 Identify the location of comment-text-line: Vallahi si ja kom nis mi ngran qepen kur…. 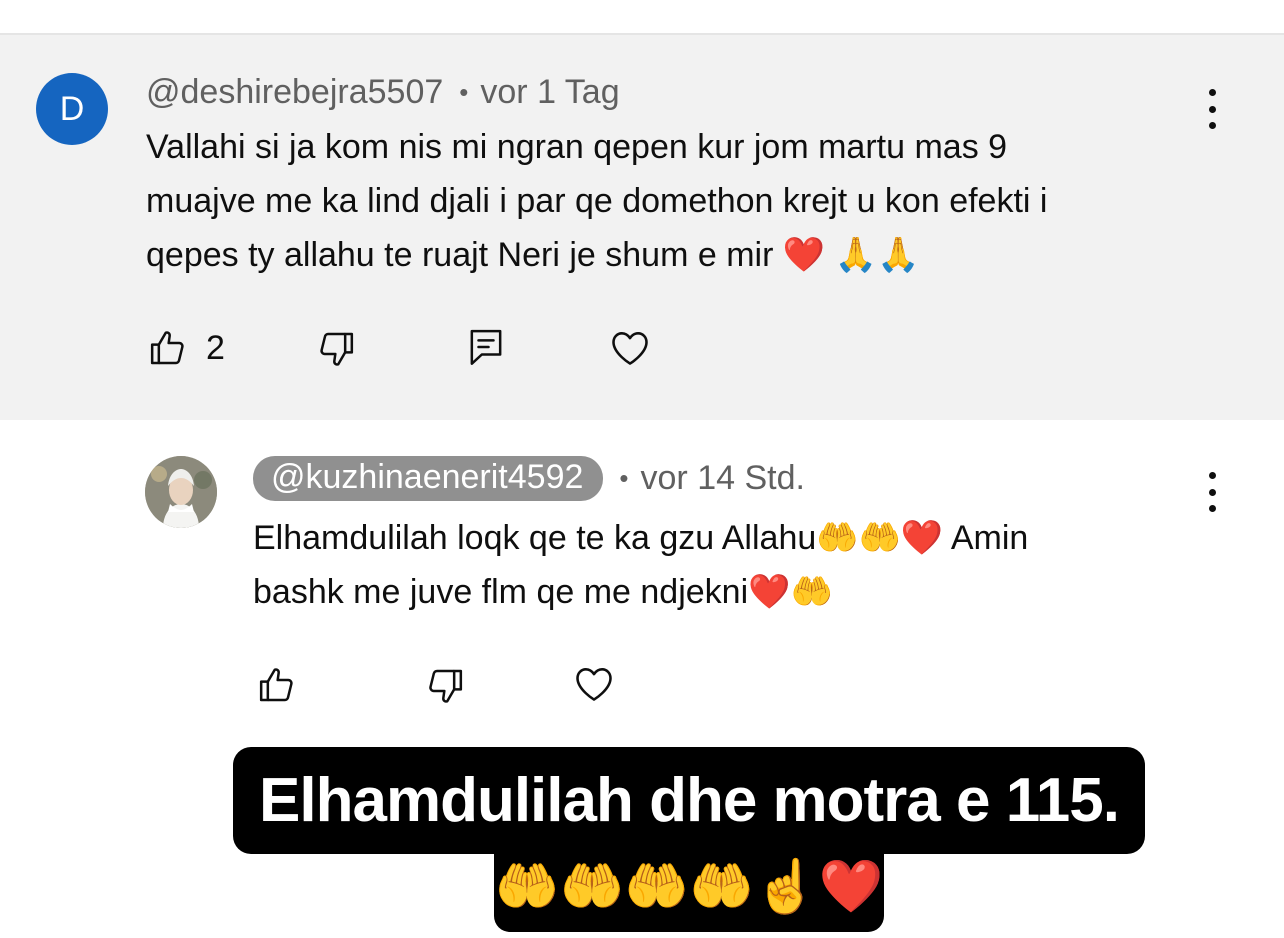
(577, 147).